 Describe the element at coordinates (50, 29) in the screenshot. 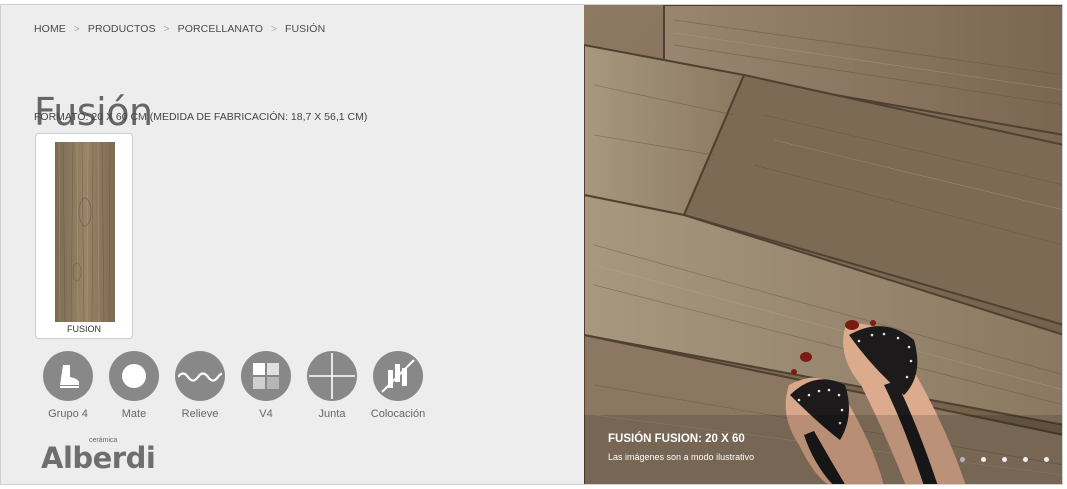

I see `breadcrumb-home: HOME` at that location.